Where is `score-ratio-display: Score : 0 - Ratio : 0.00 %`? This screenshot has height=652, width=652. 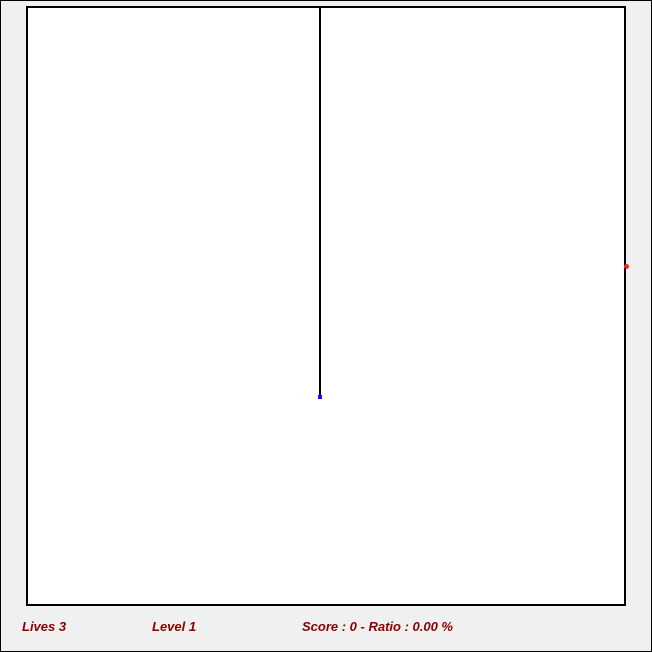 score-ratio-display: Score : 0 - Ratio : 0.00 % is located at coordinates (377, 626).